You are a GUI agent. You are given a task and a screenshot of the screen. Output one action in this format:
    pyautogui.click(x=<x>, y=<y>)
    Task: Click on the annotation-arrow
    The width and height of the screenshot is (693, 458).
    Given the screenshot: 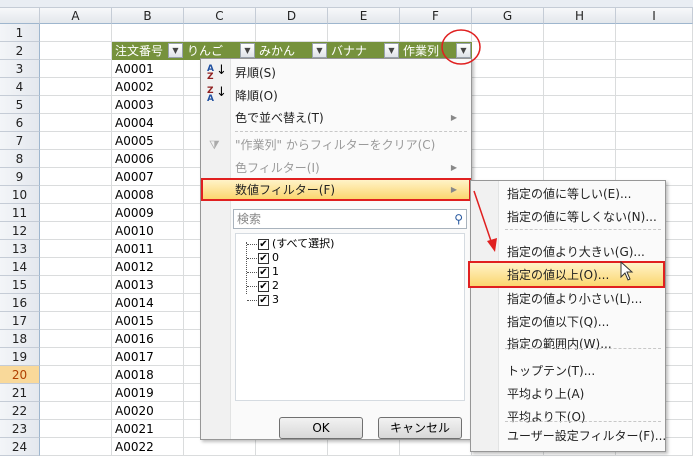 What is the action you would take?
    pyautogui.click(x=483, y=217)
    